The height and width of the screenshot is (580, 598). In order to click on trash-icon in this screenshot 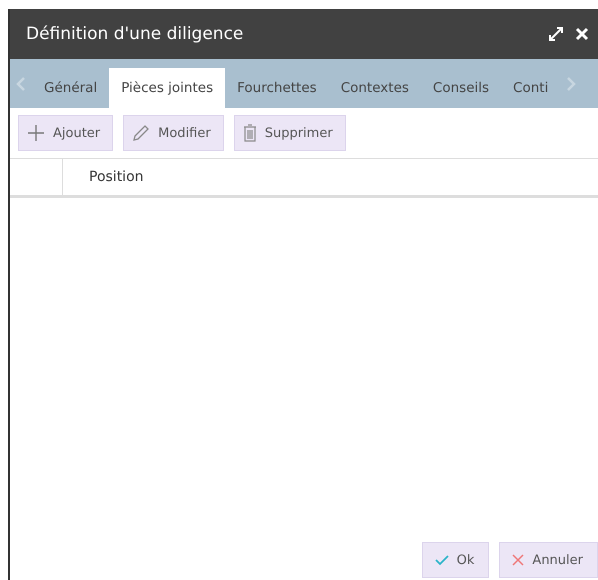, I will do `click(249, 133)`.